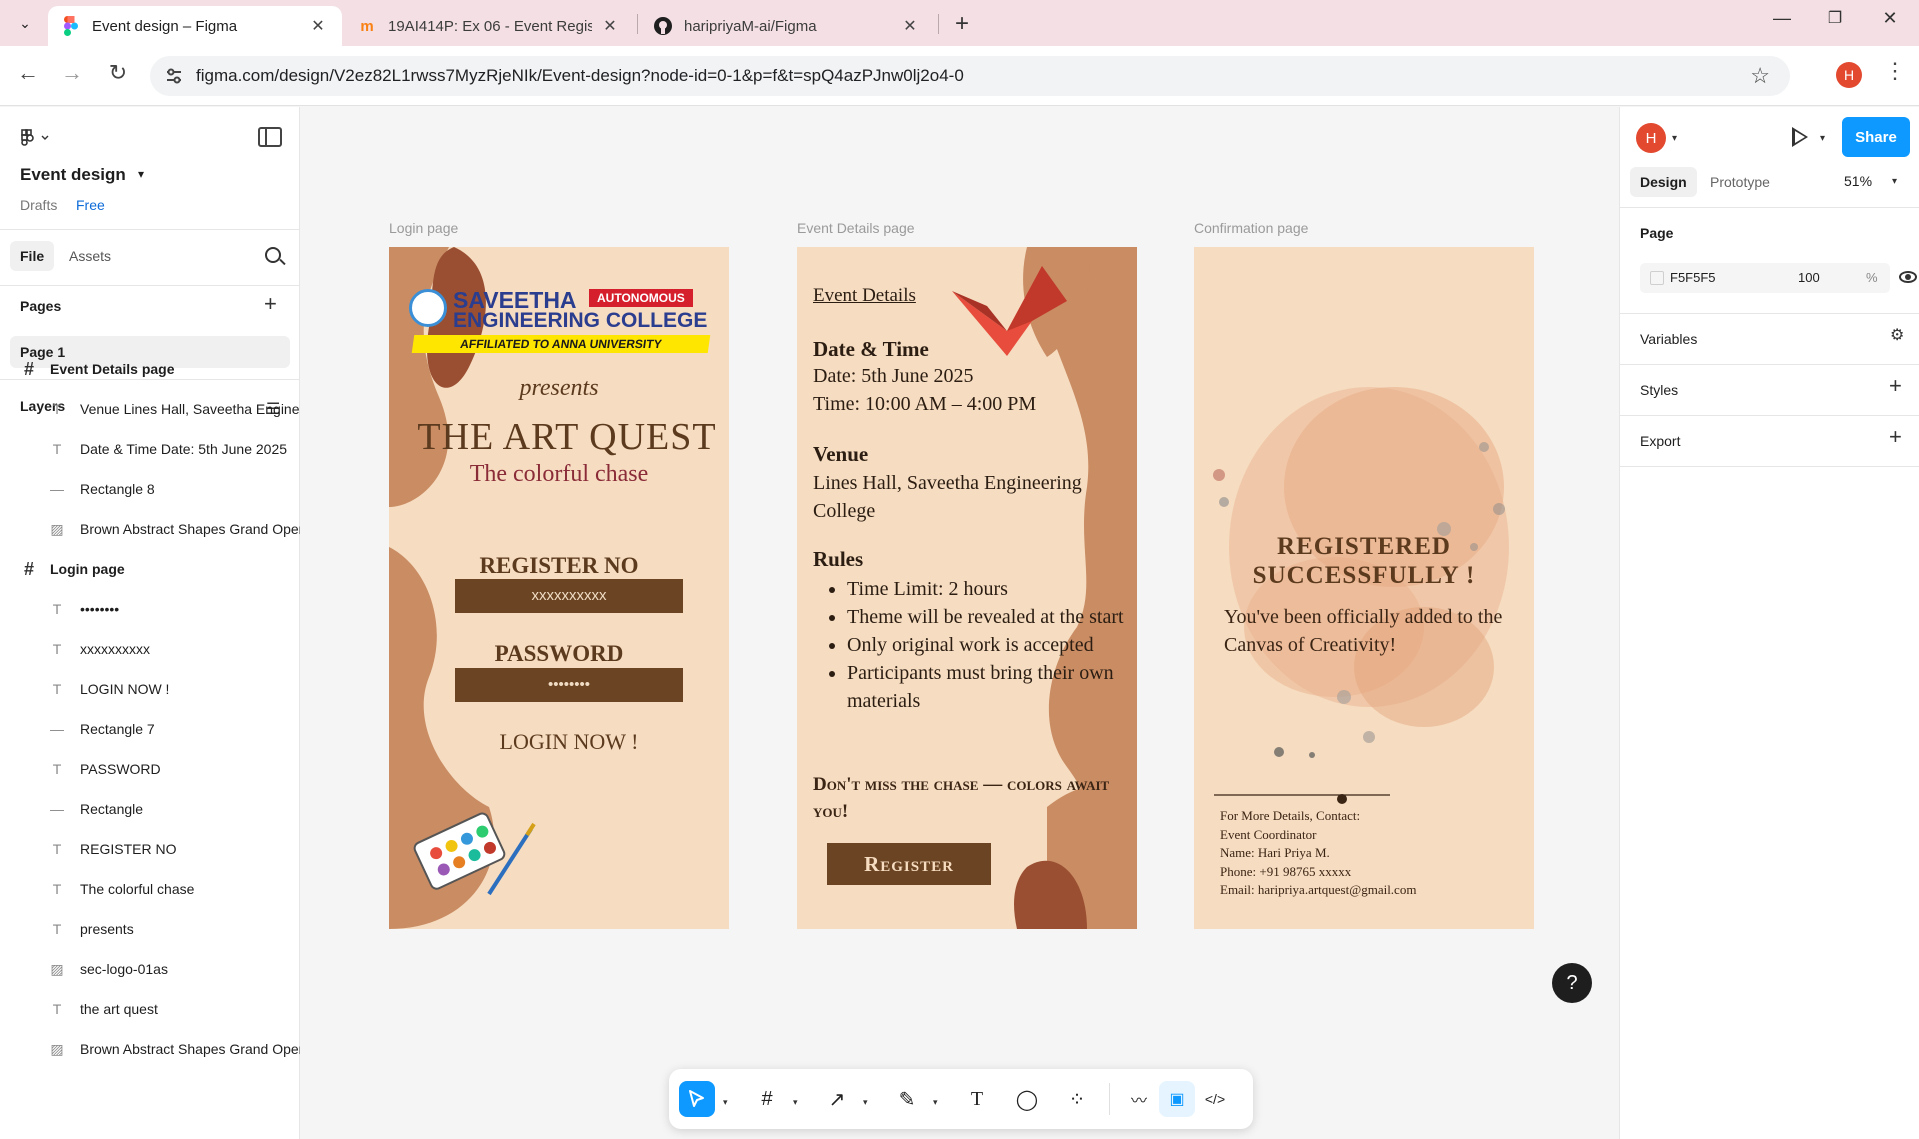 The image size is (1919, 1139). Describe the element at coordinates (1027, 1099) in the screenshot. I see `comment-tool-icon: ◯` at that location.